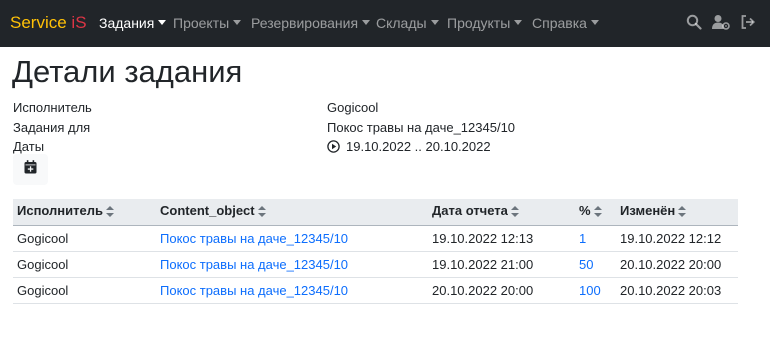 The width and height of the screenshot is (770, 345). What do you see at coordinates (418, 146) in the screenshot?
I see `dates-value: 19.10.2022 .. 20.10.2022` at bounding box center [418, 146].